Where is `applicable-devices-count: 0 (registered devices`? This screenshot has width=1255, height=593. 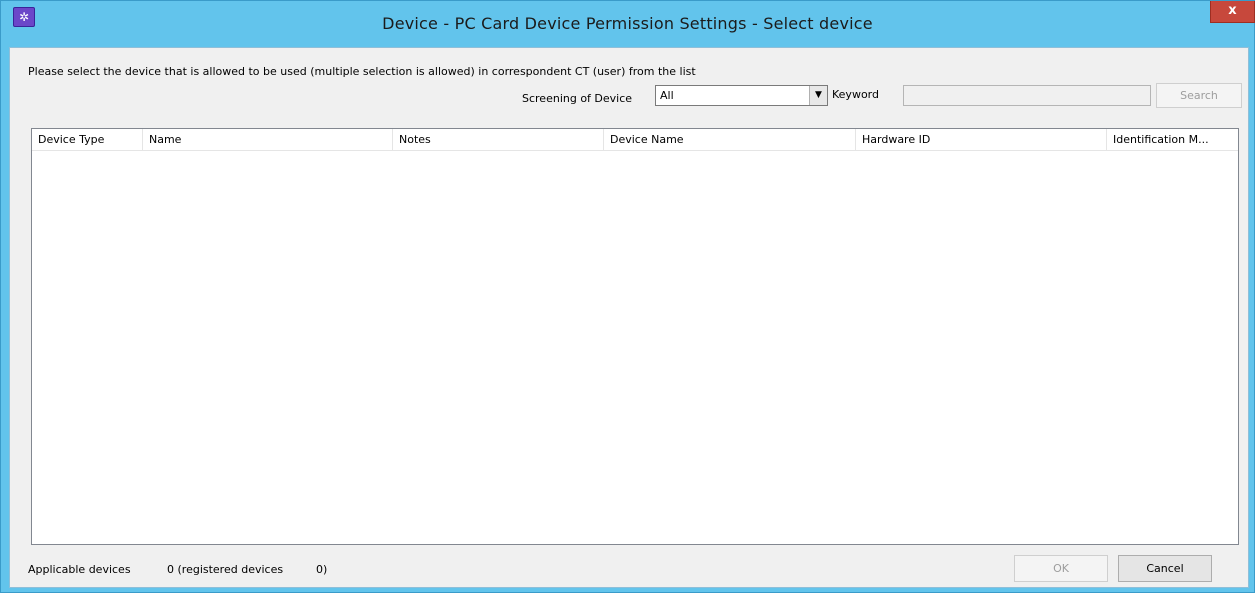
applicable-devices-count: 0 (registered devices is located at coordinates (225, 569).